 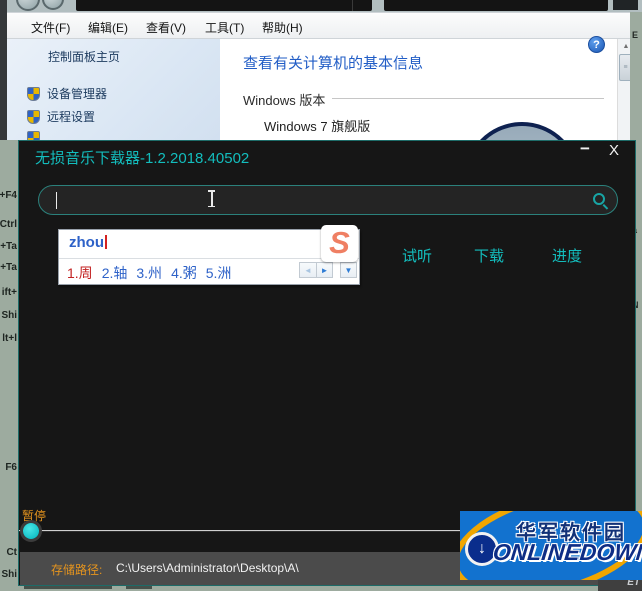 I want to click on menu-item: 查看(V), so click(x=166, y=27).